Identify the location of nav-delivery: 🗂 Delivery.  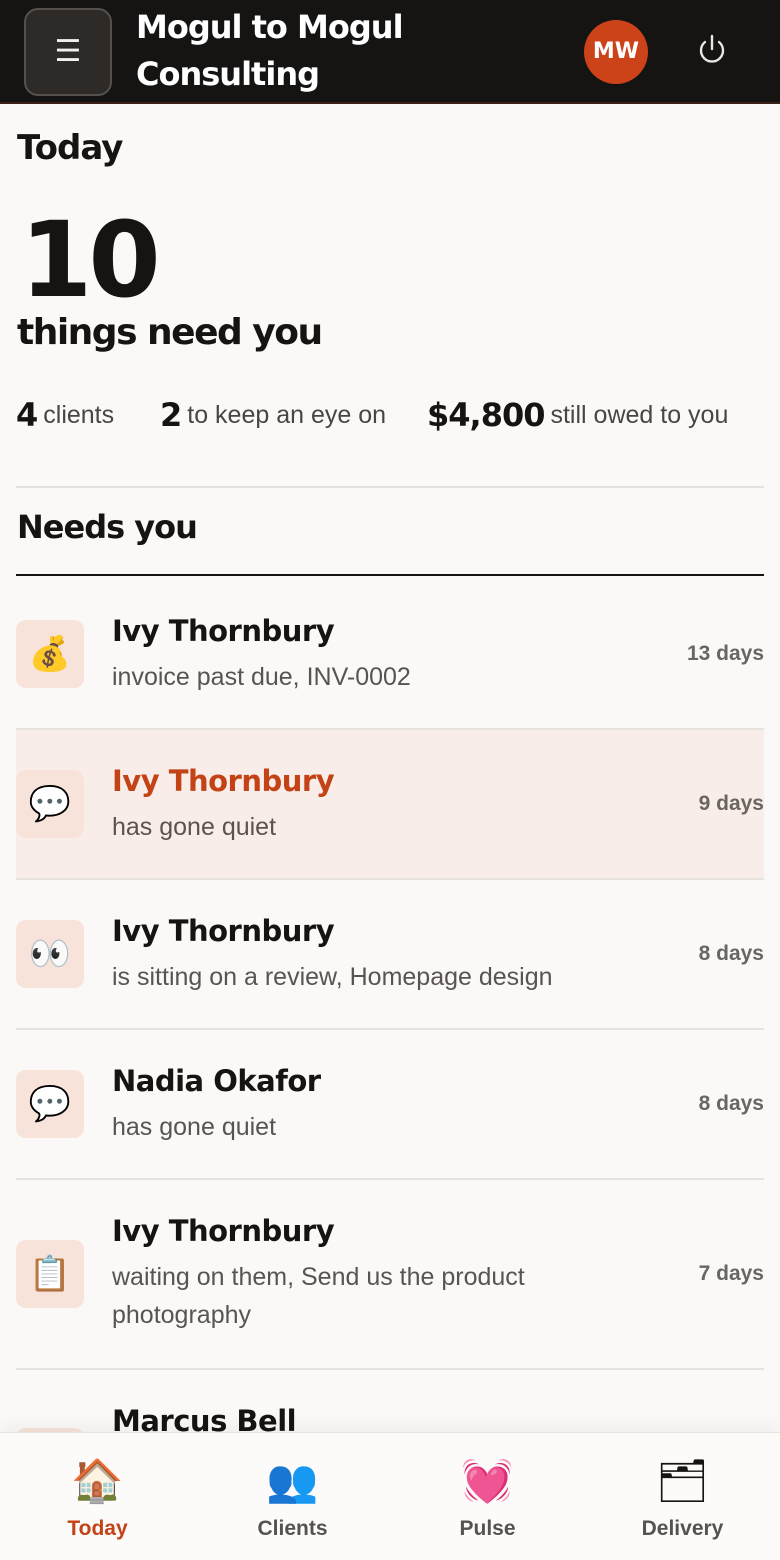
(682, 1496).